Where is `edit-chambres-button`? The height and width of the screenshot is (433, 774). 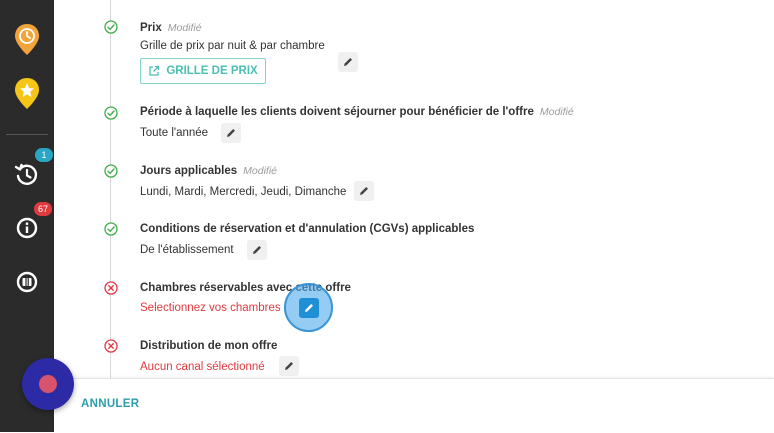
edit-chambres-button is located at coordinates (308, 307).